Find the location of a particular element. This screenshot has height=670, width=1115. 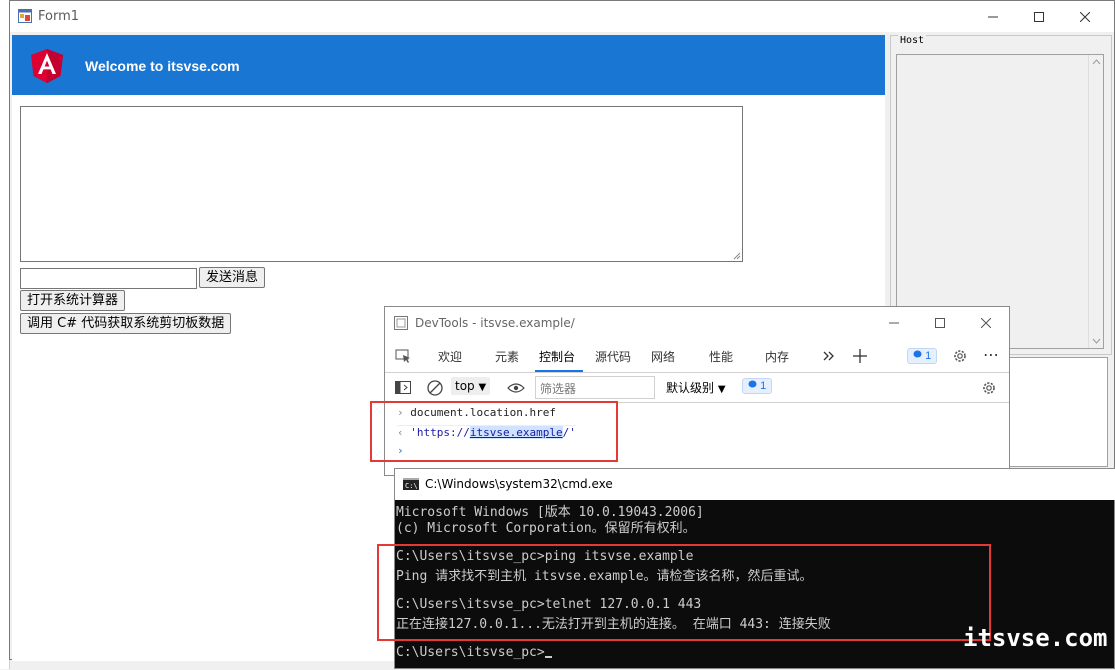

console-toolbar: top ▼ 筛选器 默认级别 ▼ 1 is located at coordinates (697, 388).